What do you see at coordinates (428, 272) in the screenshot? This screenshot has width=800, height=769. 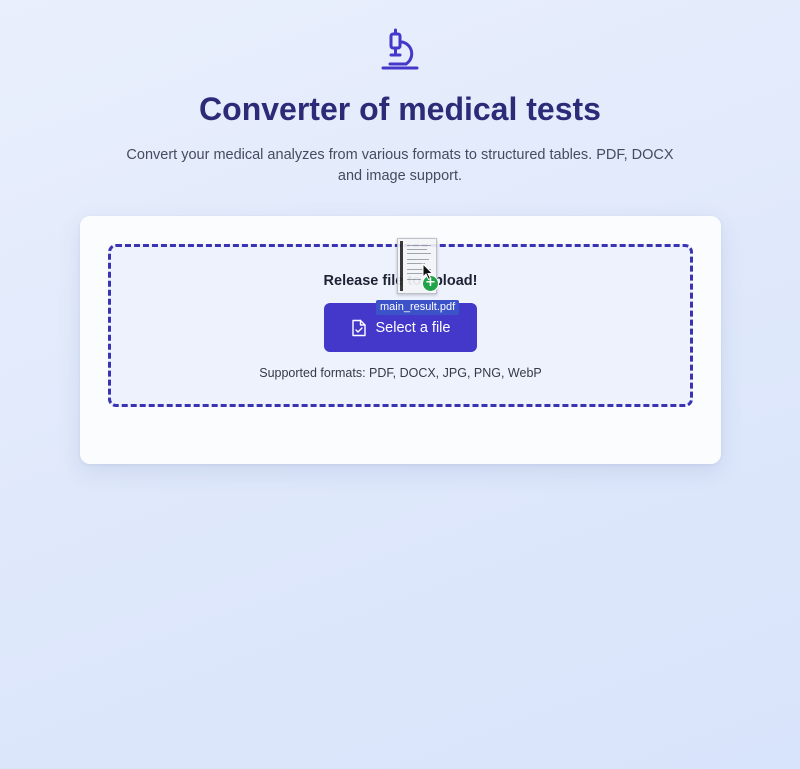 I see `cursor-arrow-icon` at bounding box center [428, 272].